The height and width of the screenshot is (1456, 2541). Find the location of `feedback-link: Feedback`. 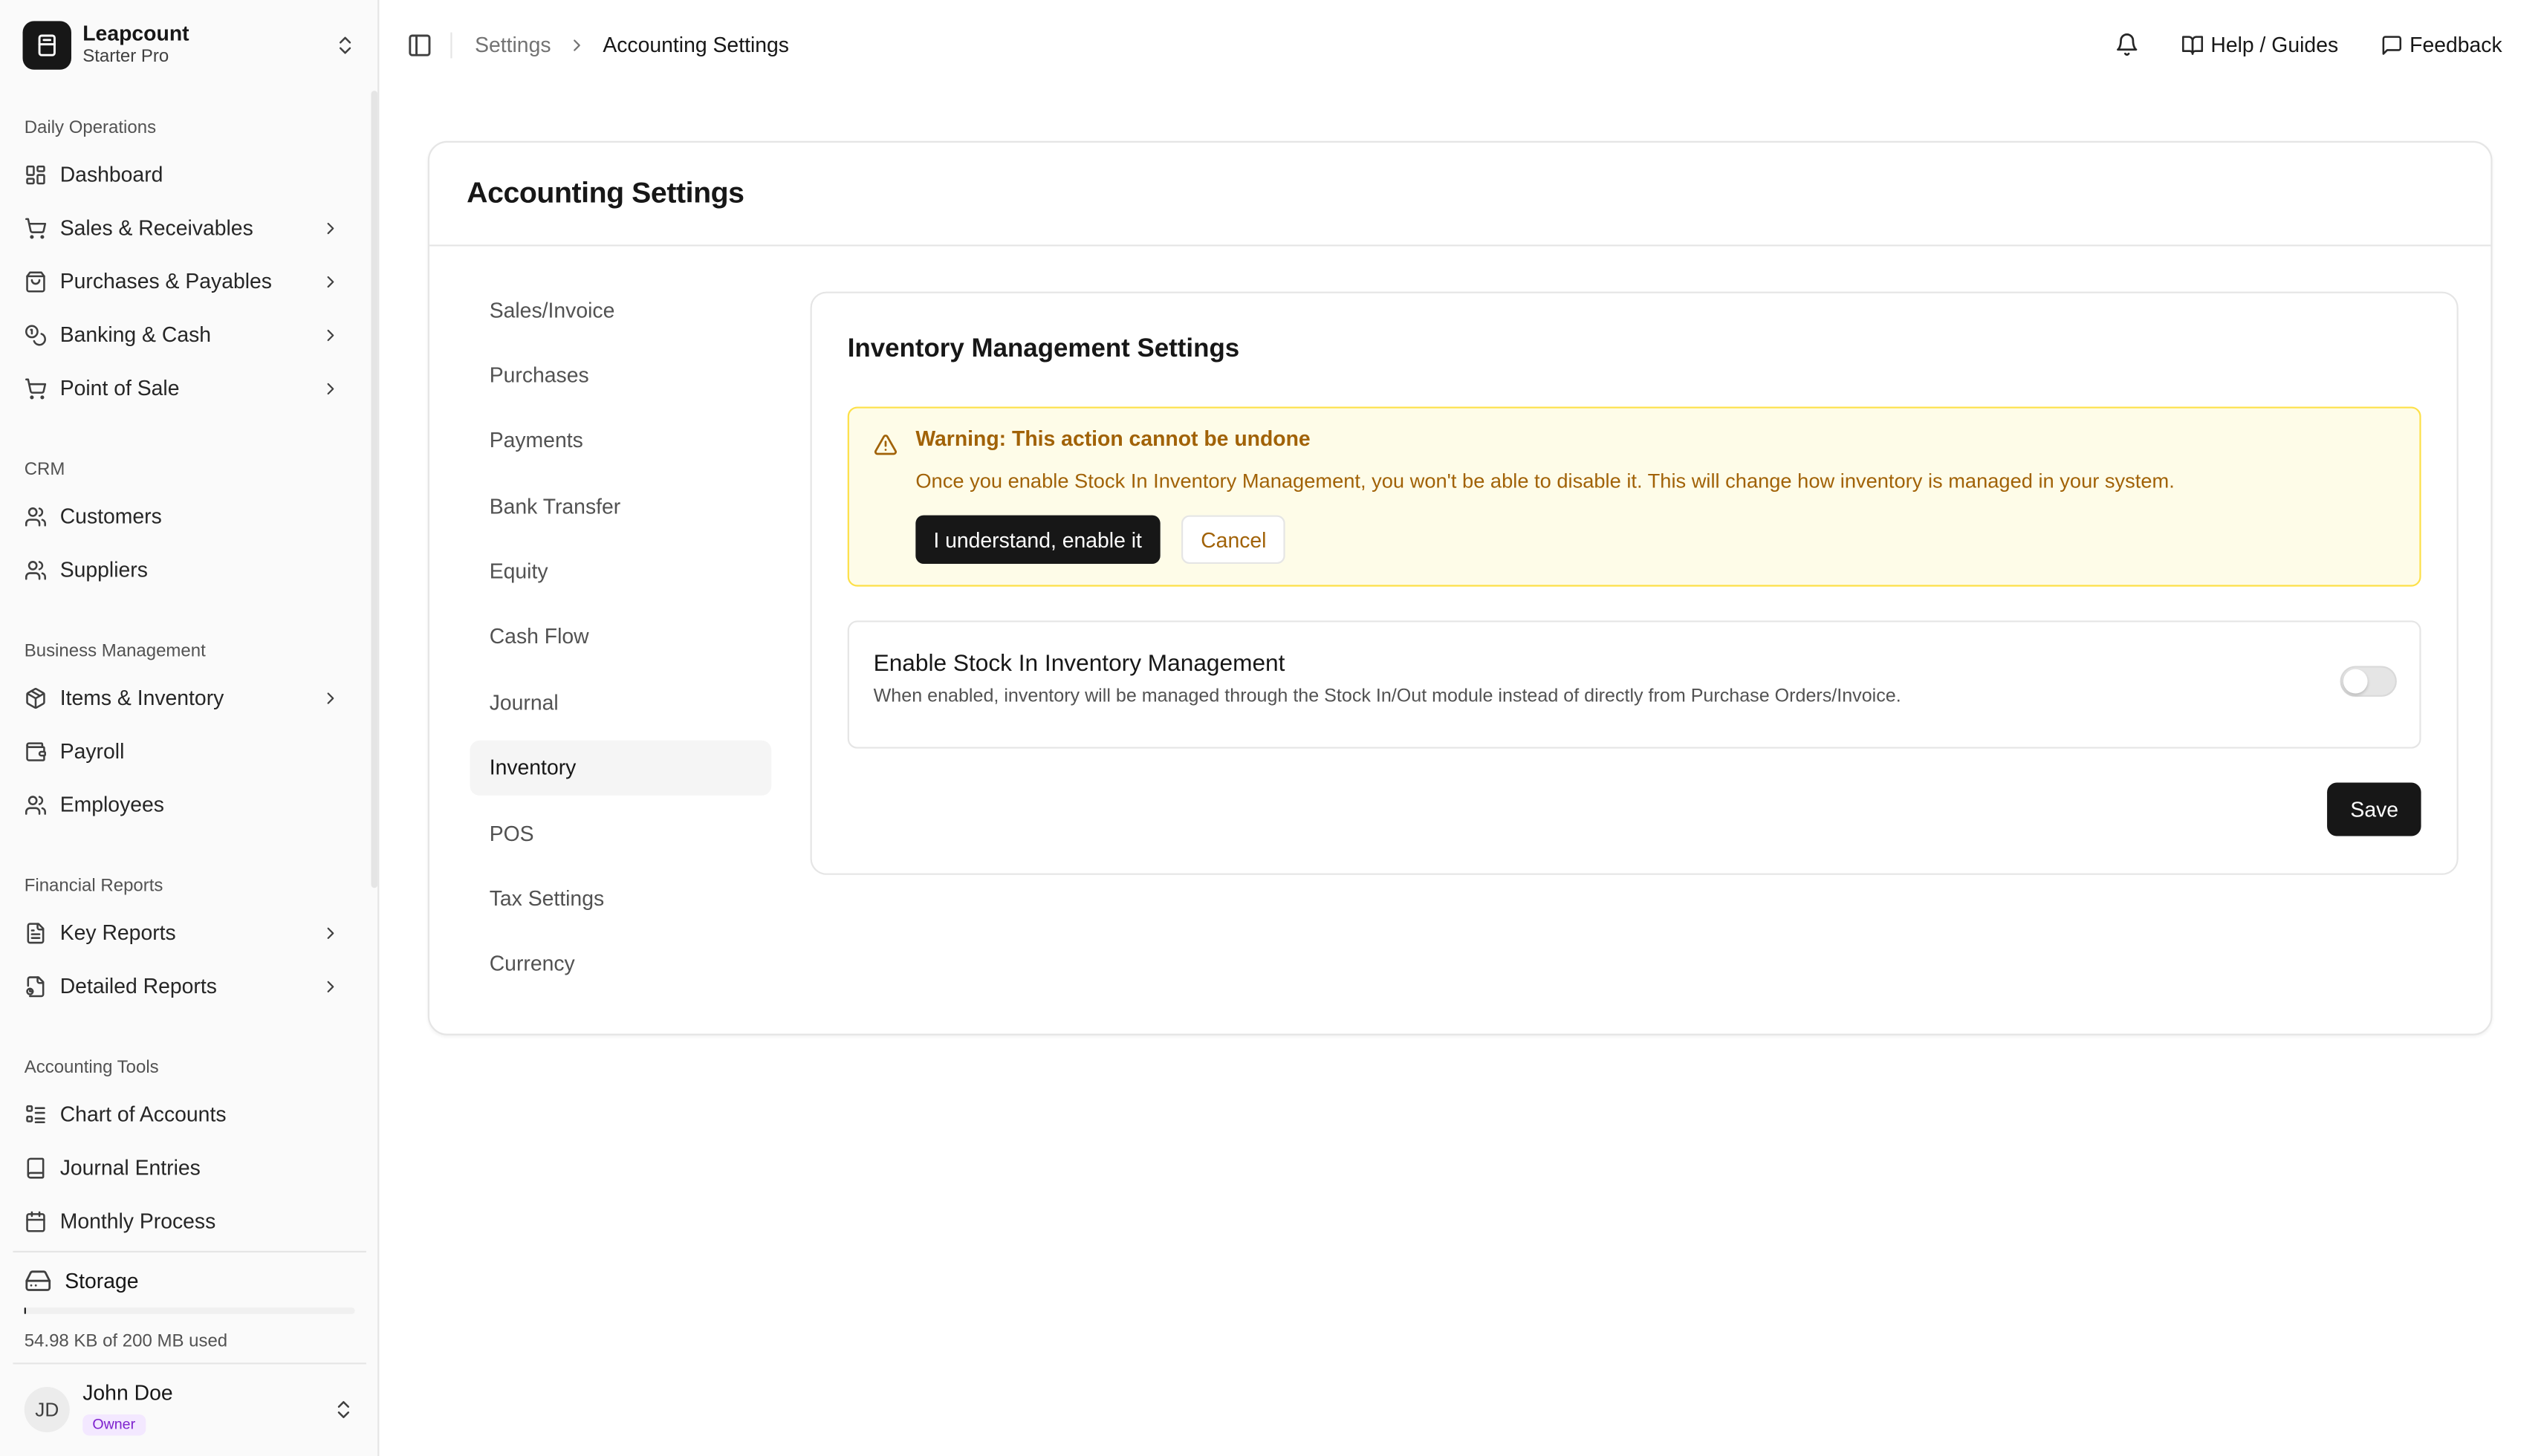

feedback-link: Feedback is located at coordinates (2442, 45).